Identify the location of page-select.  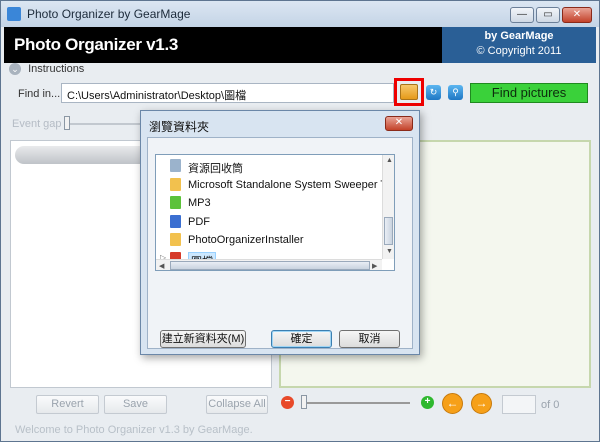
(519, 404).